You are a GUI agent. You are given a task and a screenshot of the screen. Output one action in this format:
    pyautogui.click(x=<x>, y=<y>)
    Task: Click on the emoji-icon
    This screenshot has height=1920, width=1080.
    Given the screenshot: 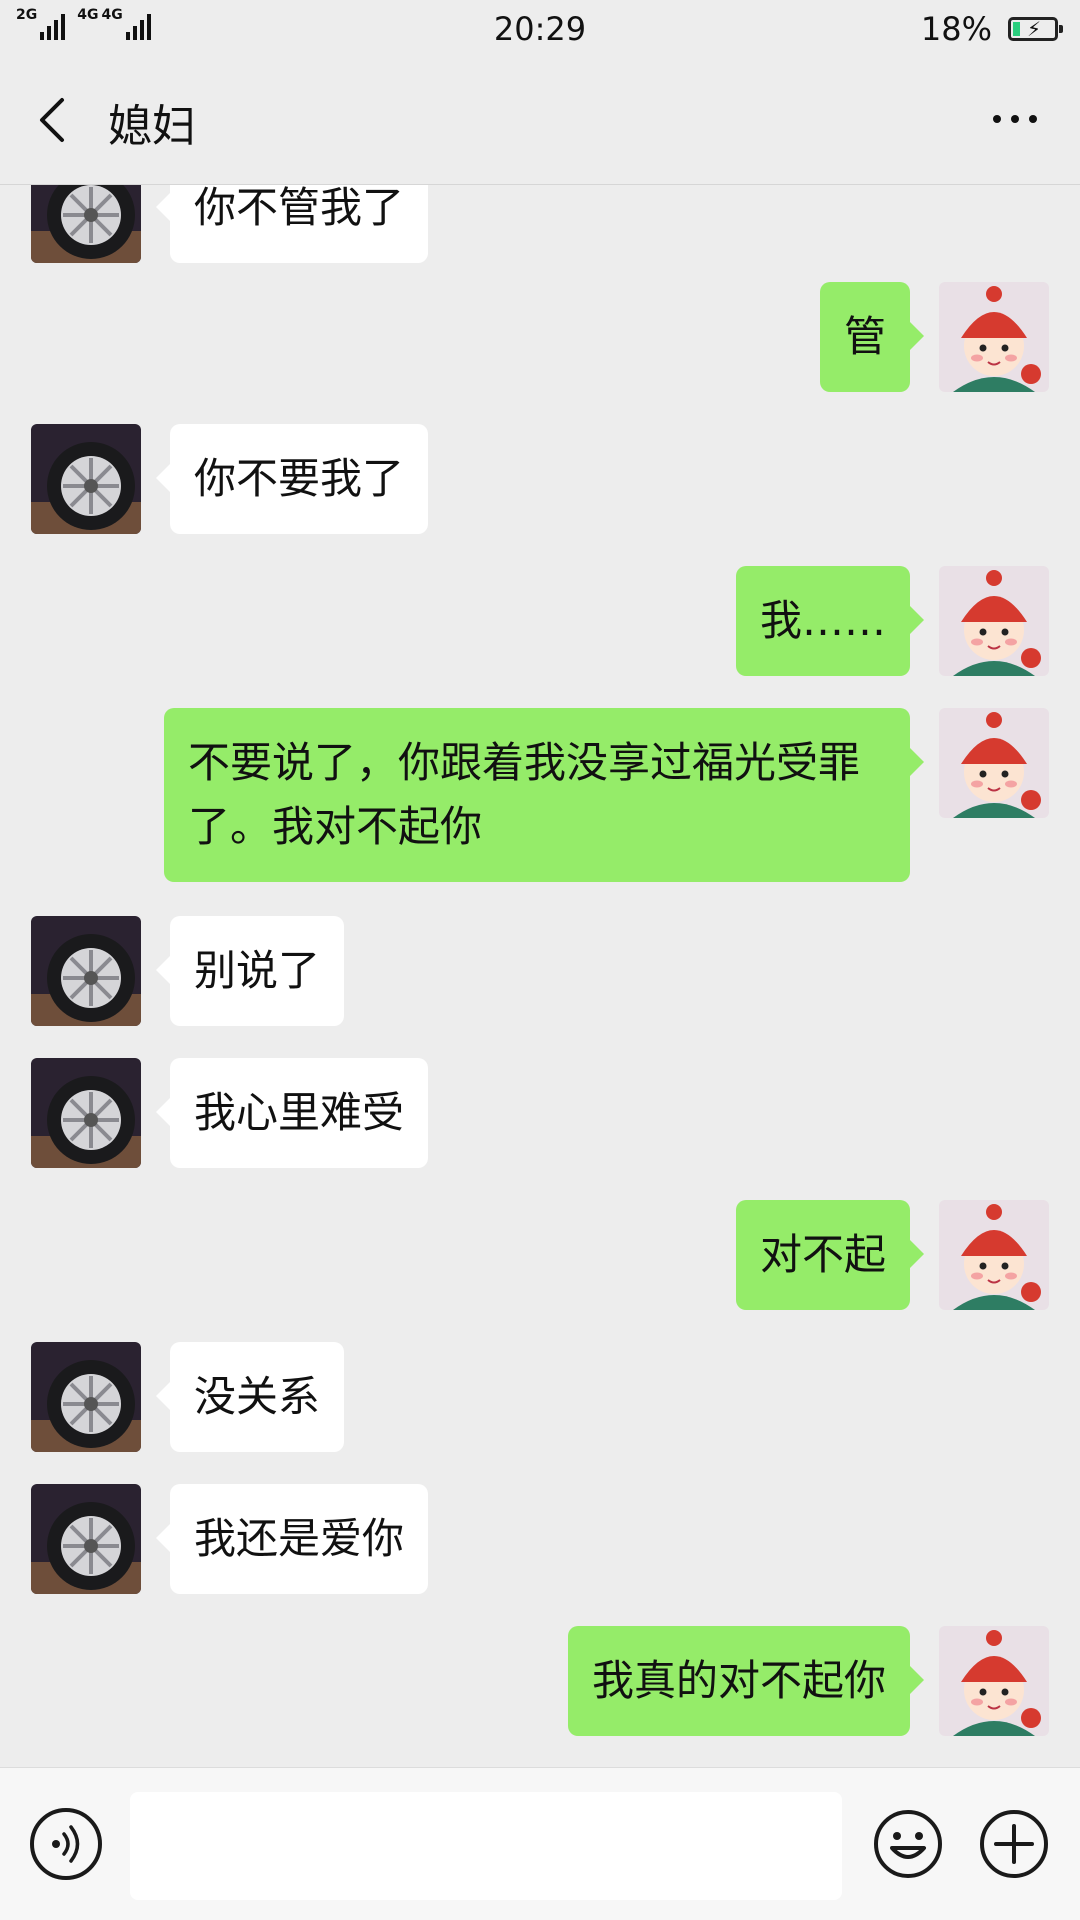 What is the action you would take?
    pyautogui.click(x=908, y=1844)
    